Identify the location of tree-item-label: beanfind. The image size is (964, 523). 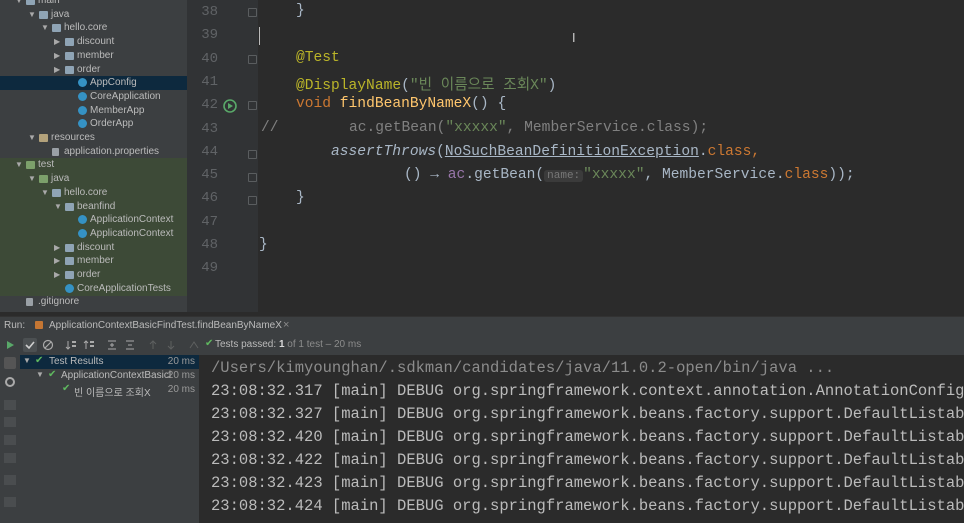
(96, 206).